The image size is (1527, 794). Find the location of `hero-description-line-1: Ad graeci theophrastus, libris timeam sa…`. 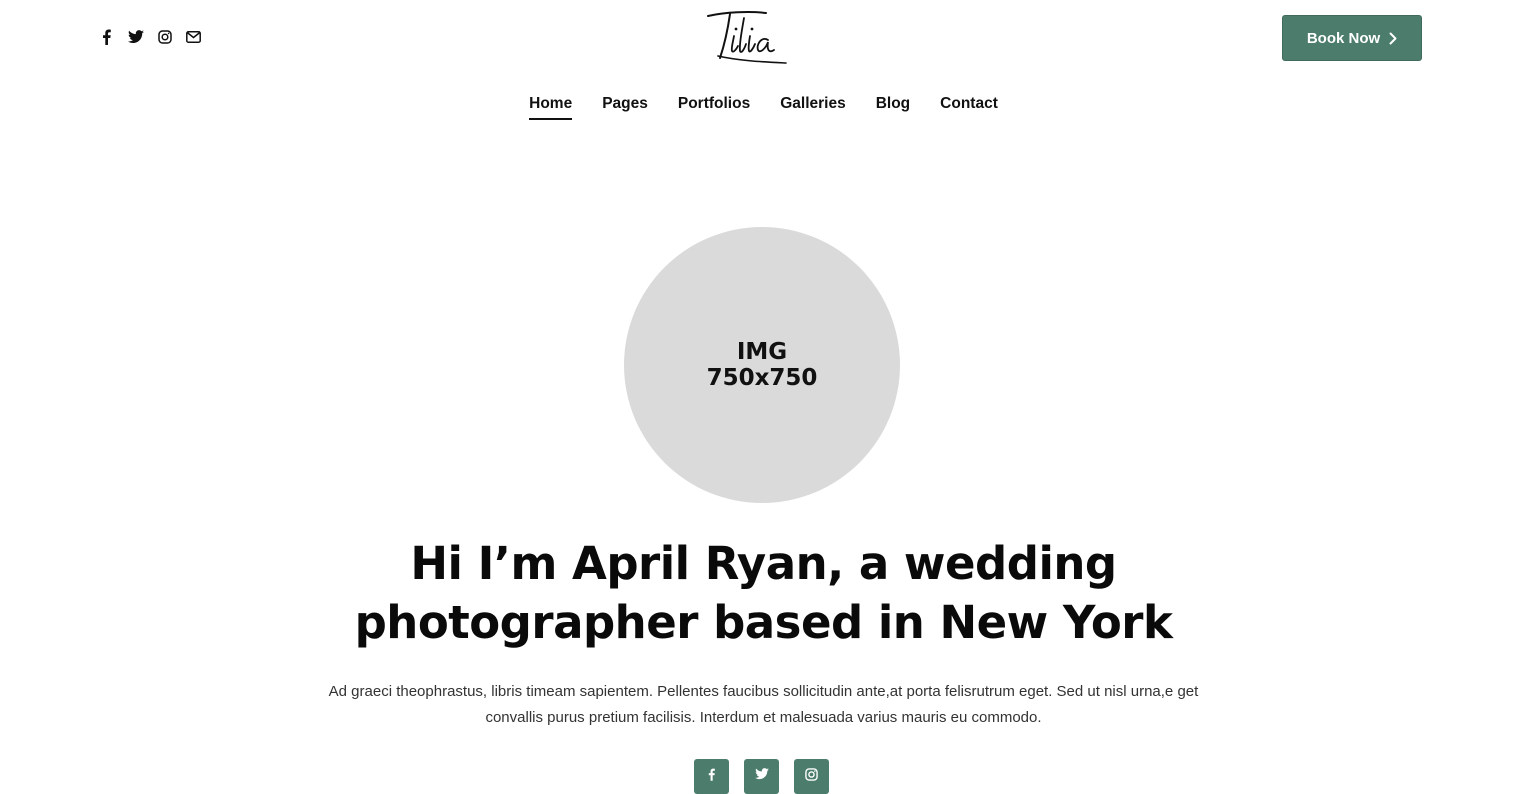

hero-description-line-1: Ad graeci theophrastus, libris timeam sa… is located at coordinates (763, 691).